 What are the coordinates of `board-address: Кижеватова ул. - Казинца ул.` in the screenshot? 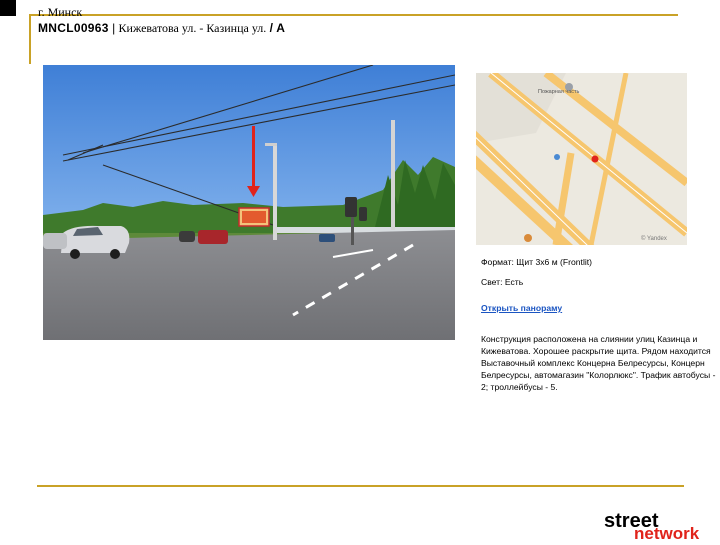 It's located at (192, 28).